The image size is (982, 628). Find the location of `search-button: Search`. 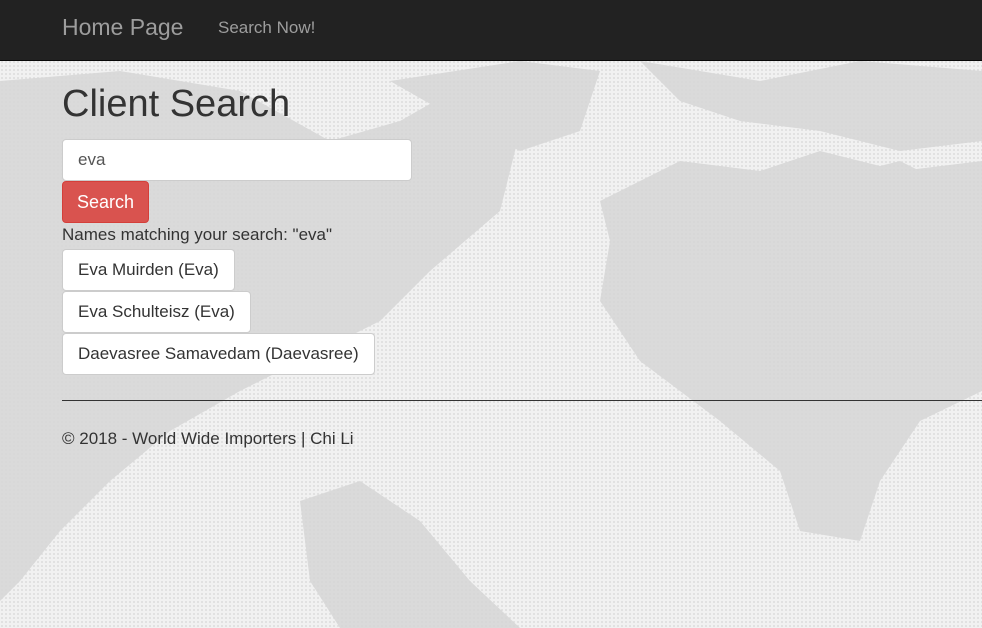

search-button: Search is located at coordinates (105, 202).